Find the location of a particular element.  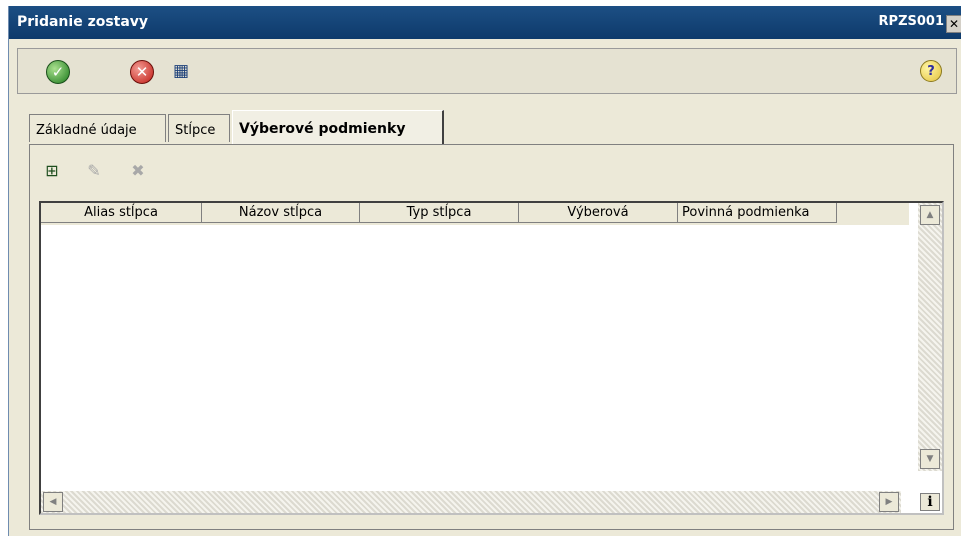

info-icon: i is located at coordinates (930, 502).